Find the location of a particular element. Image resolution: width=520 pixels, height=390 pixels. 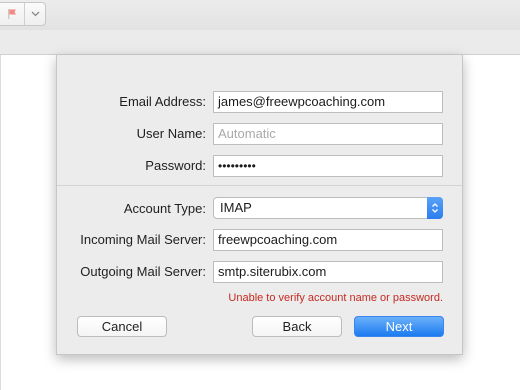

next-button: Next is located at coordinates (399, 326).